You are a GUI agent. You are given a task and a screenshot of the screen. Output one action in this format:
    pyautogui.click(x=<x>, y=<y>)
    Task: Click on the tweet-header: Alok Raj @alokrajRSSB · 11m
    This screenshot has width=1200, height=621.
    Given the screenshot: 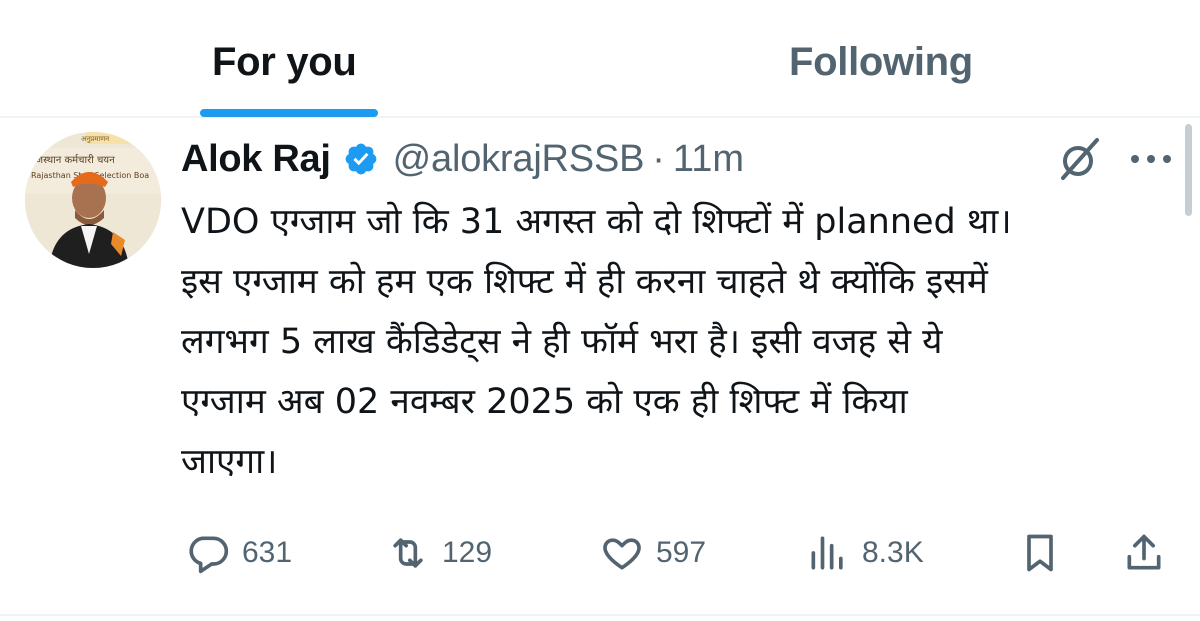 What is the action you would take?
    pyautogui.click(x=462, y=159)
    